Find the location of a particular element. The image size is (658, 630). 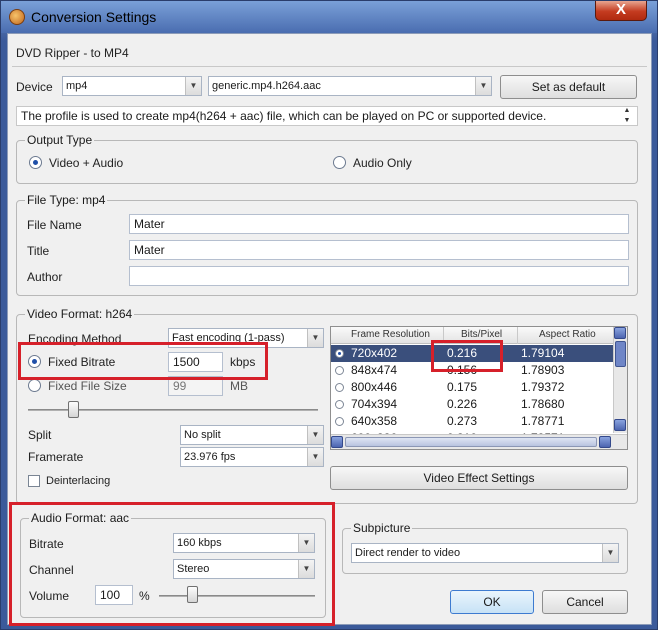

table-vertical-scrollbar is located at coordinates (620, 380).